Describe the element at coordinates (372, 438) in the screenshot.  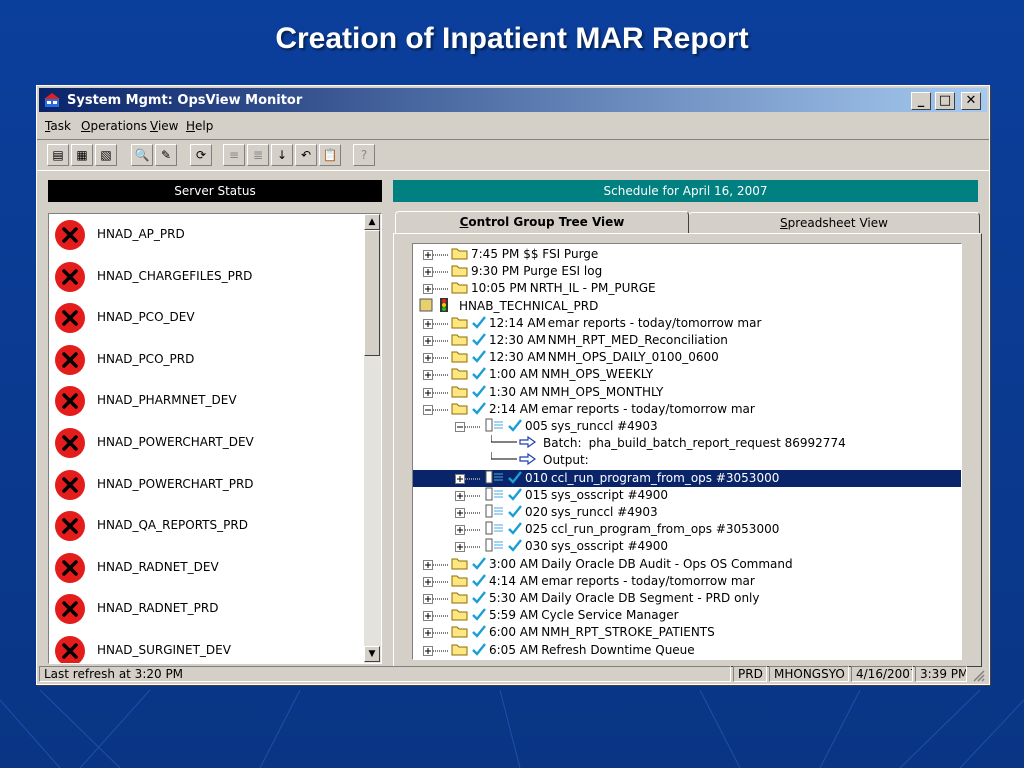
I see `server-list-scrollbar: ▲ ▼` at that location.